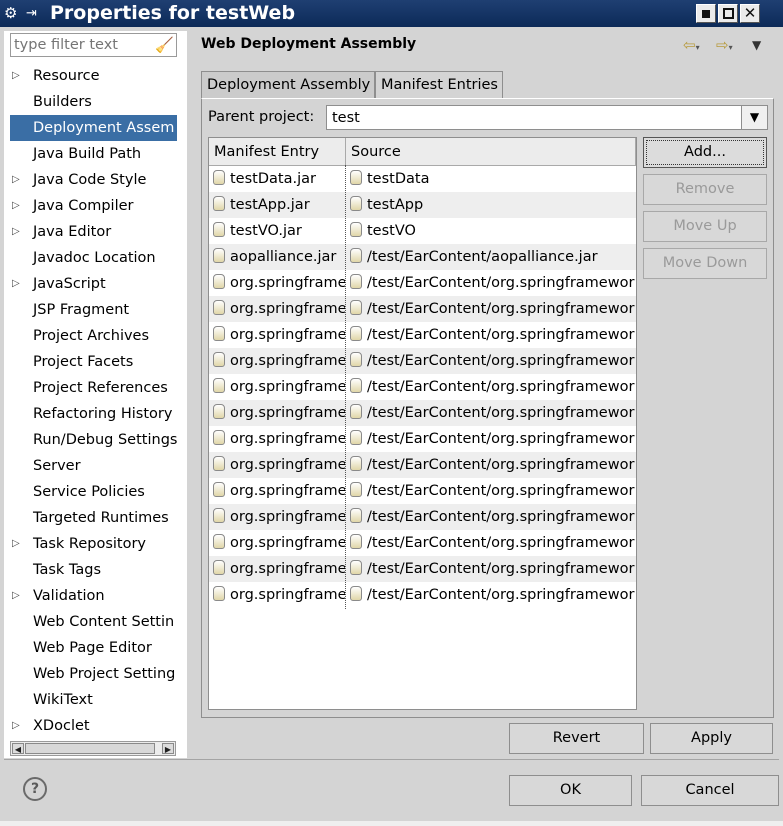  What do you see at coordinates (95, 466) in the screenshot?
I see `tree-item: Server` at bounding box center [95, 466].